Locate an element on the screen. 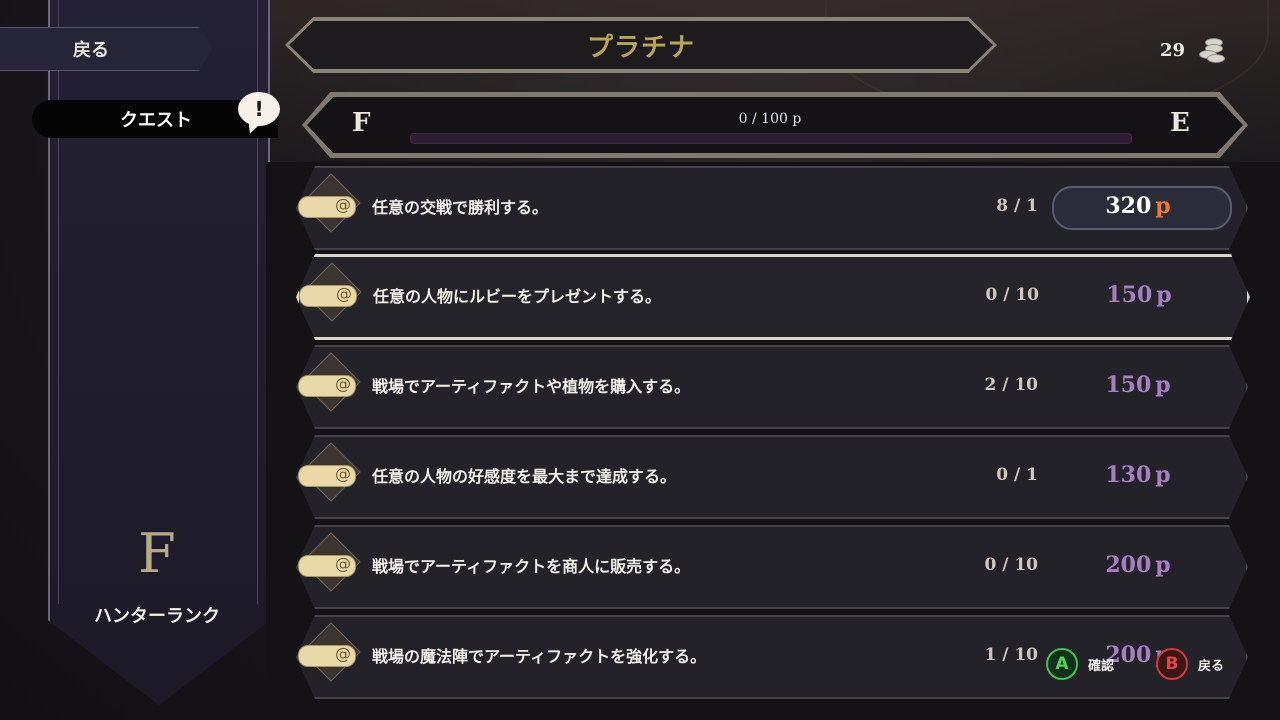 The image size is (1280, 720). back-label: 戻る is located at coordinates (1211, 666).